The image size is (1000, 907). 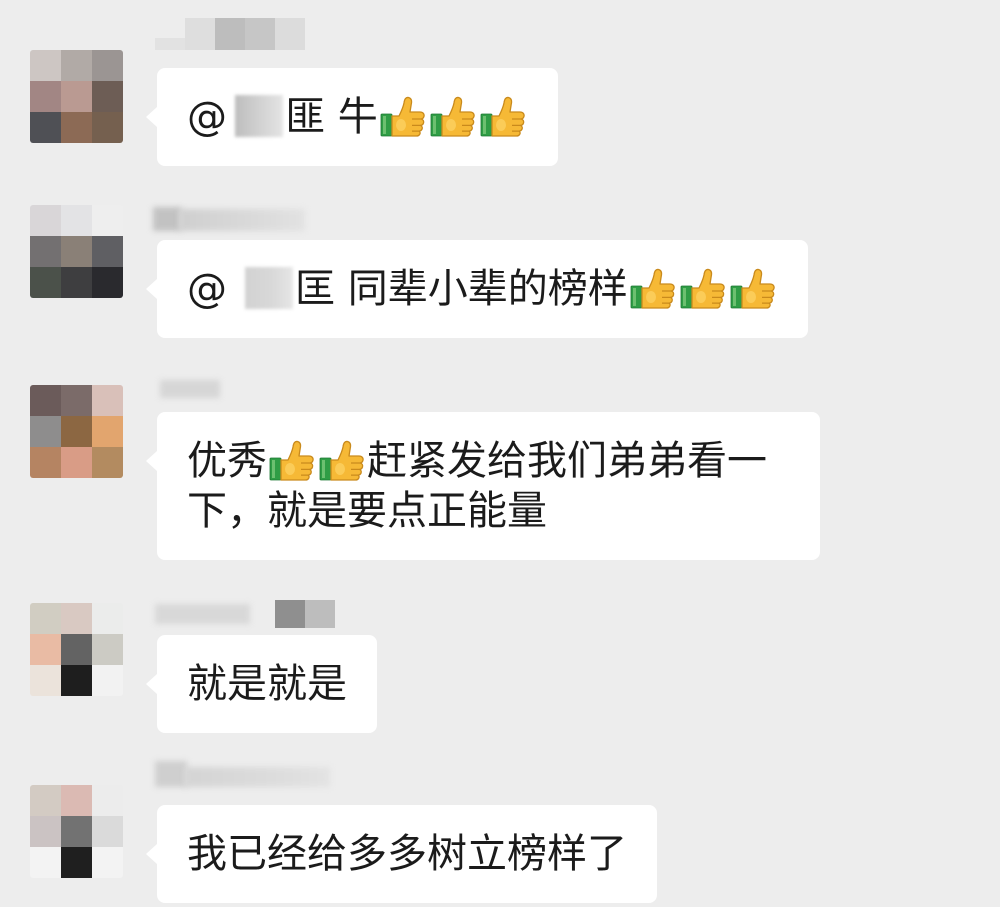 I want to click on message-bubble: 优秀 赶紧发给我们弟弟看一下，就是要点正能量, so click(x=483, y=486).